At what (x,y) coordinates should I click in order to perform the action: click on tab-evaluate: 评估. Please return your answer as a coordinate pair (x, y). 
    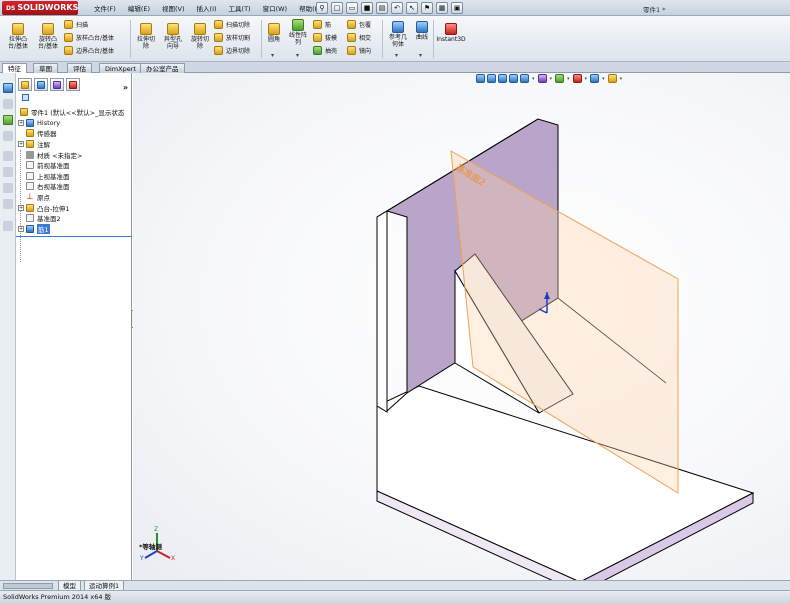
    Looking at the image, I should click on (79, 68).